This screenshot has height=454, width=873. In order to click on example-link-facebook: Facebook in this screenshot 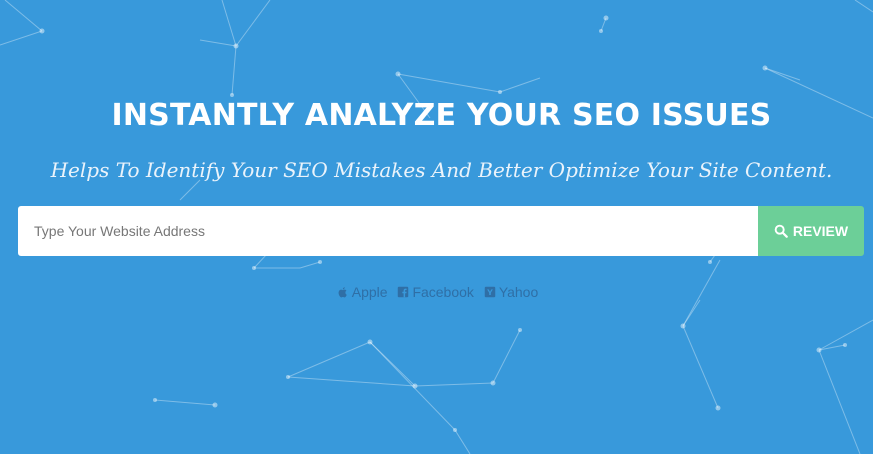, I will do `click(435, 292)`.